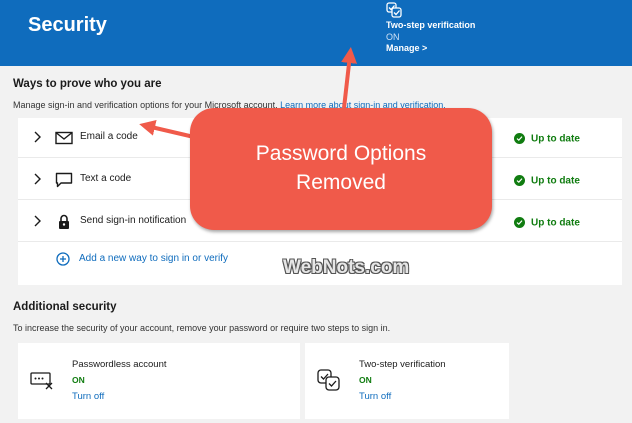 The image size is (632, 423). What do you see at coordinates (402, 364) in the screenshot?
I see `card-title: Two-step verification` at bounding box center [402, 364].